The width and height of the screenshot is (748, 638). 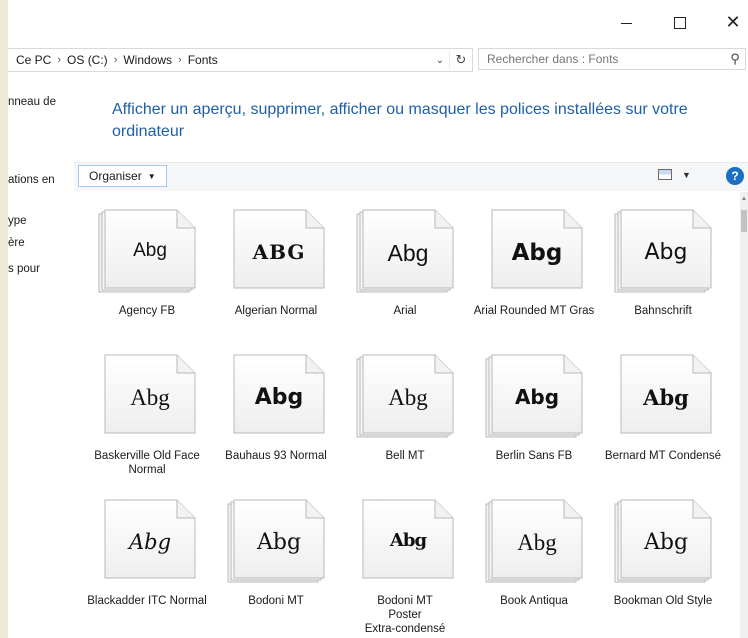 I want to click on view-icon, so click(x=665, y=174).